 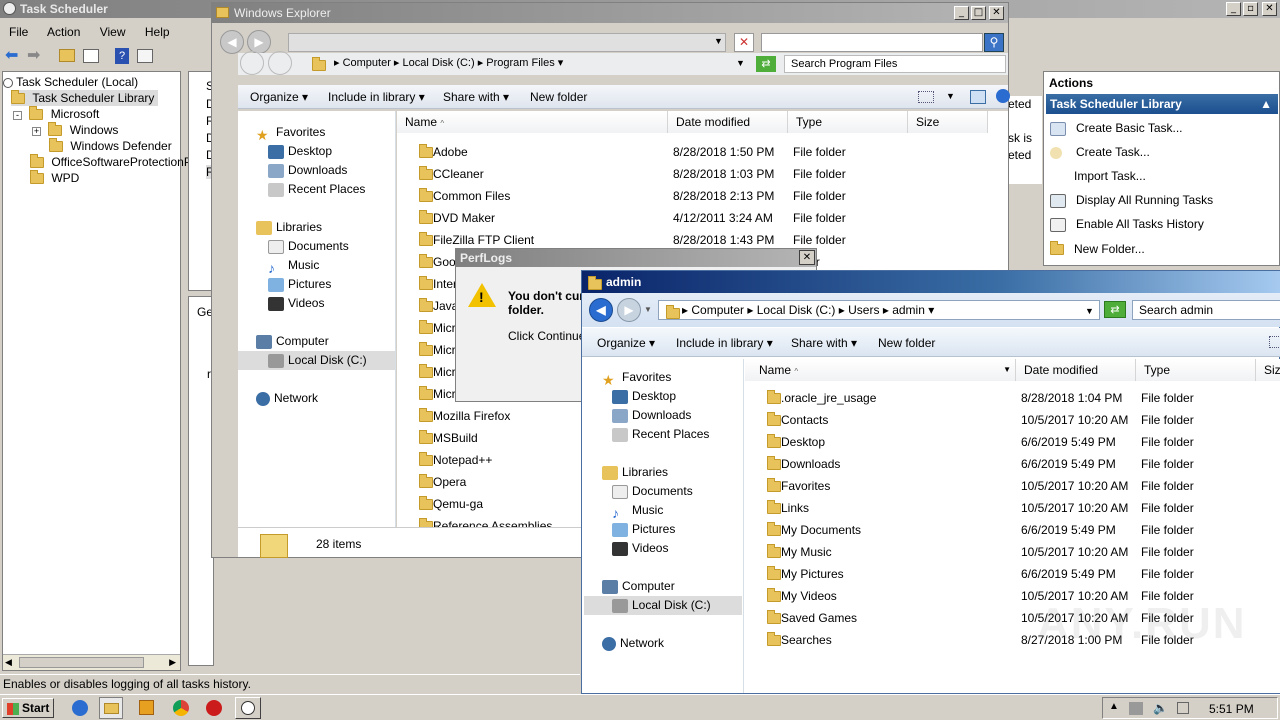 I want to click on menu-view: View, so click(x=113, y=32).